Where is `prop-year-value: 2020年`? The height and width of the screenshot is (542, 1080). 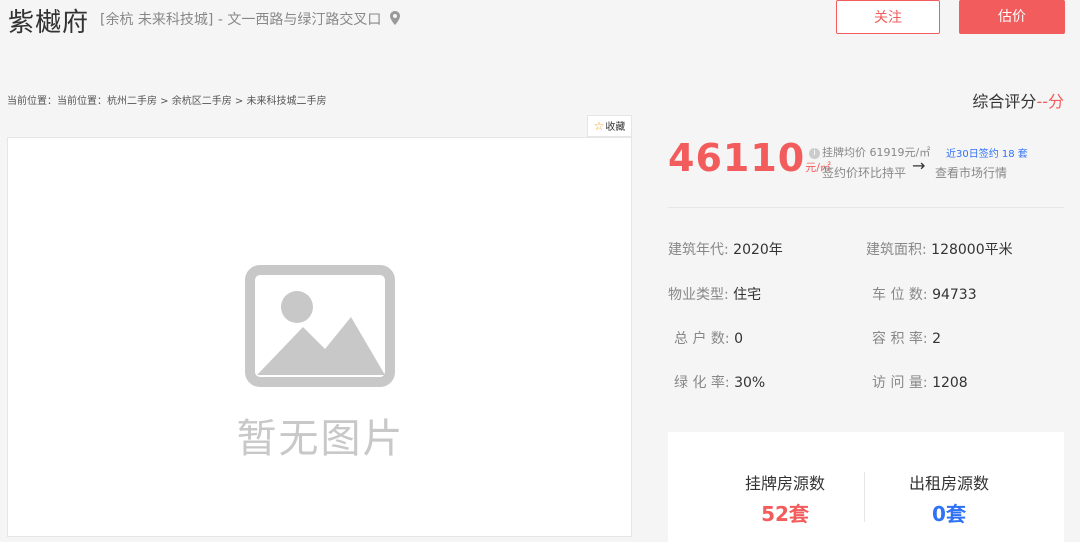
prop-year-value: 2020年 is located at coordinates (758, 250).